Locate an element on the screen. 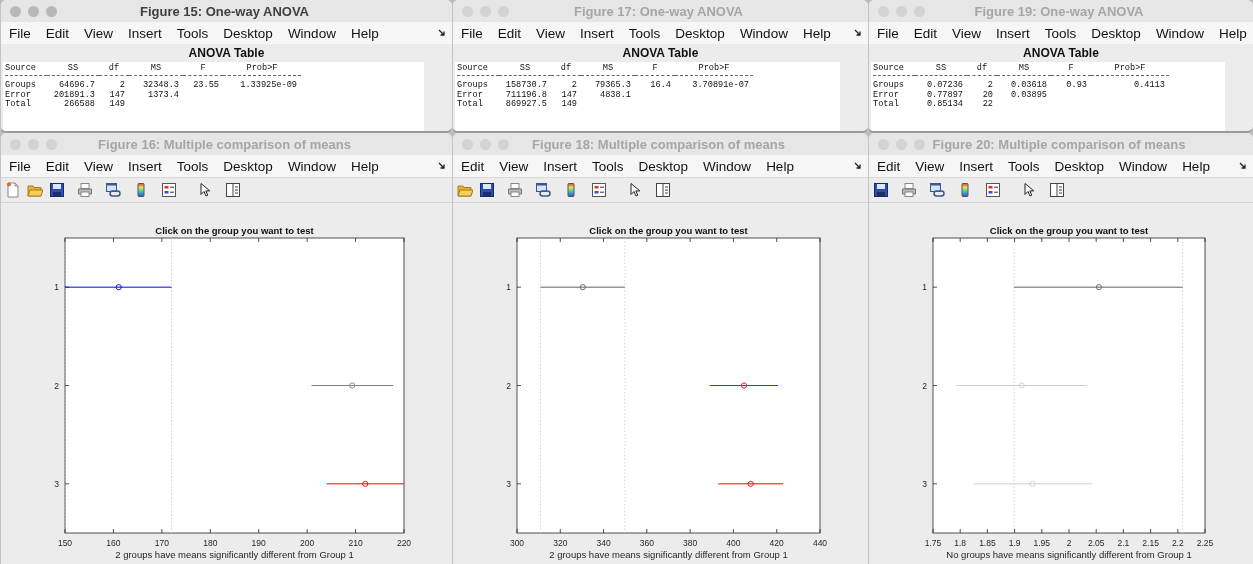 The image size is (1253, 564). table-cell-text: 16.4 is located at coordinates (660, 86).